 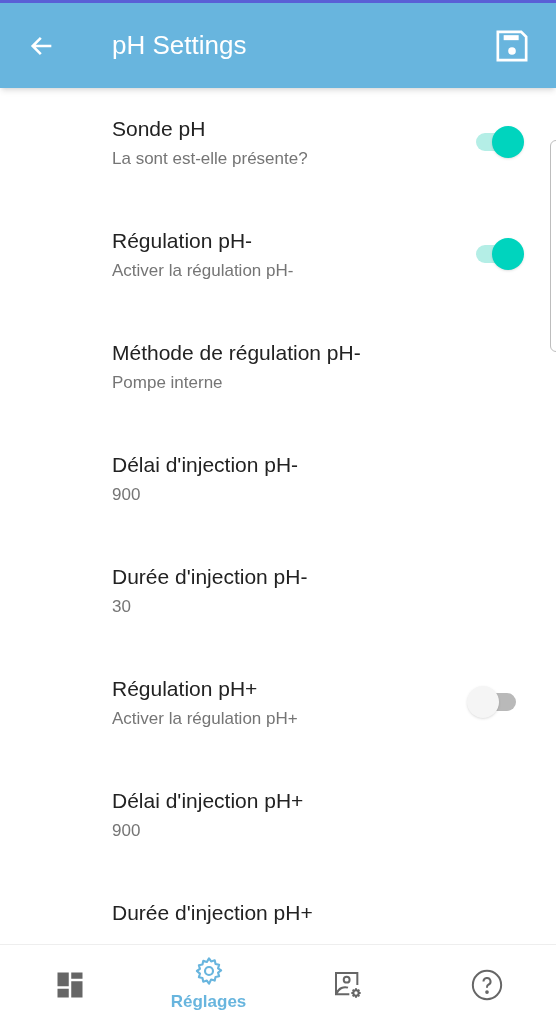 I want to click on setting-title: Délai d'injection pH+, so click(x=208, y=801).